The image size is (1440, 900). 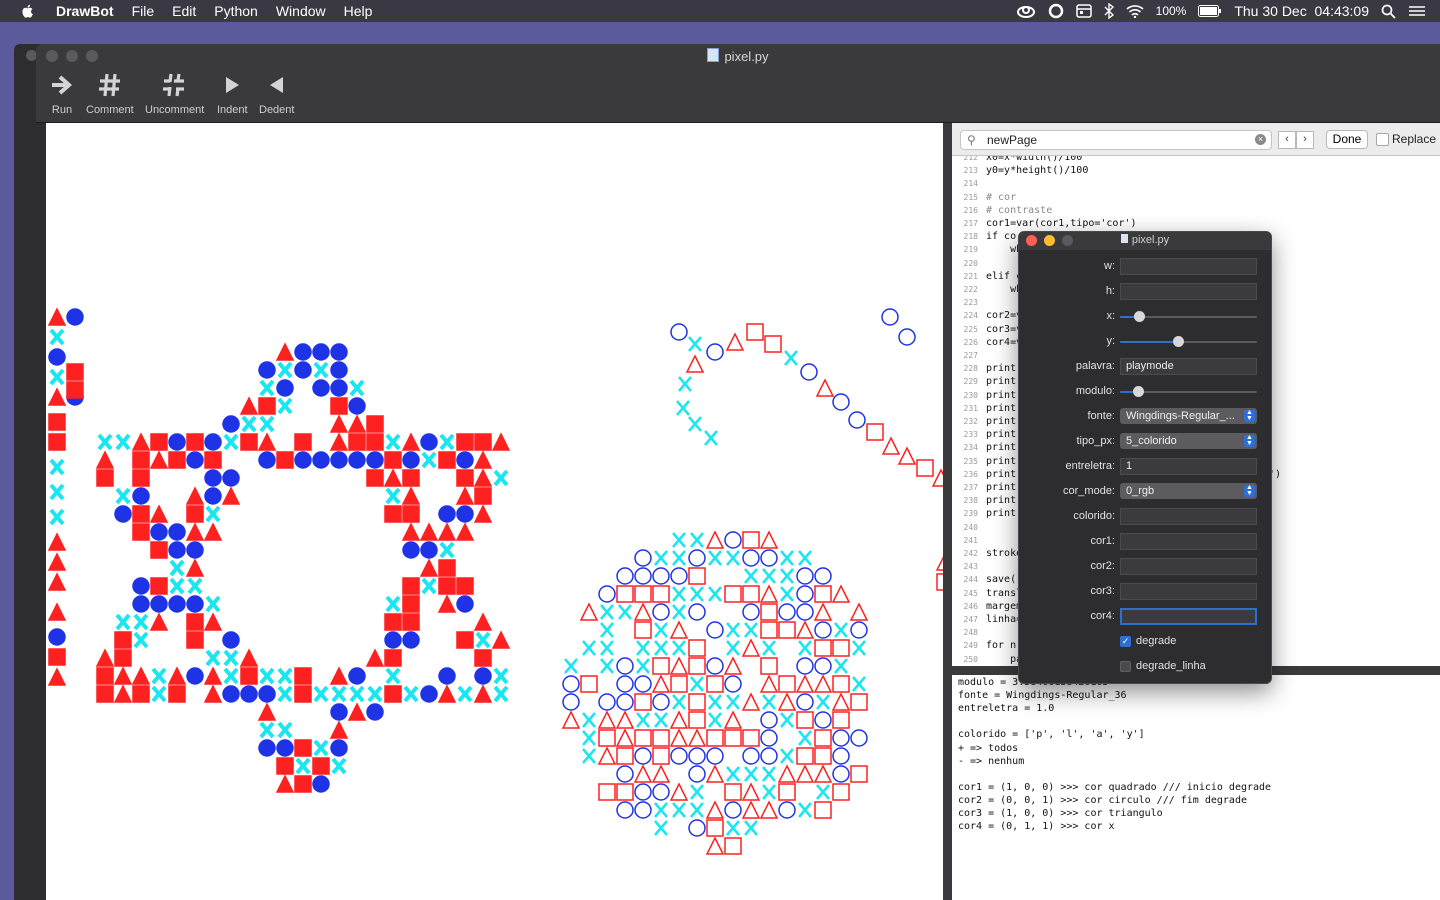 What do you see at coordinates (1026, 11) in the screenshot?
I see `creative-cloud-icon` at bounding box center [1026, 11].